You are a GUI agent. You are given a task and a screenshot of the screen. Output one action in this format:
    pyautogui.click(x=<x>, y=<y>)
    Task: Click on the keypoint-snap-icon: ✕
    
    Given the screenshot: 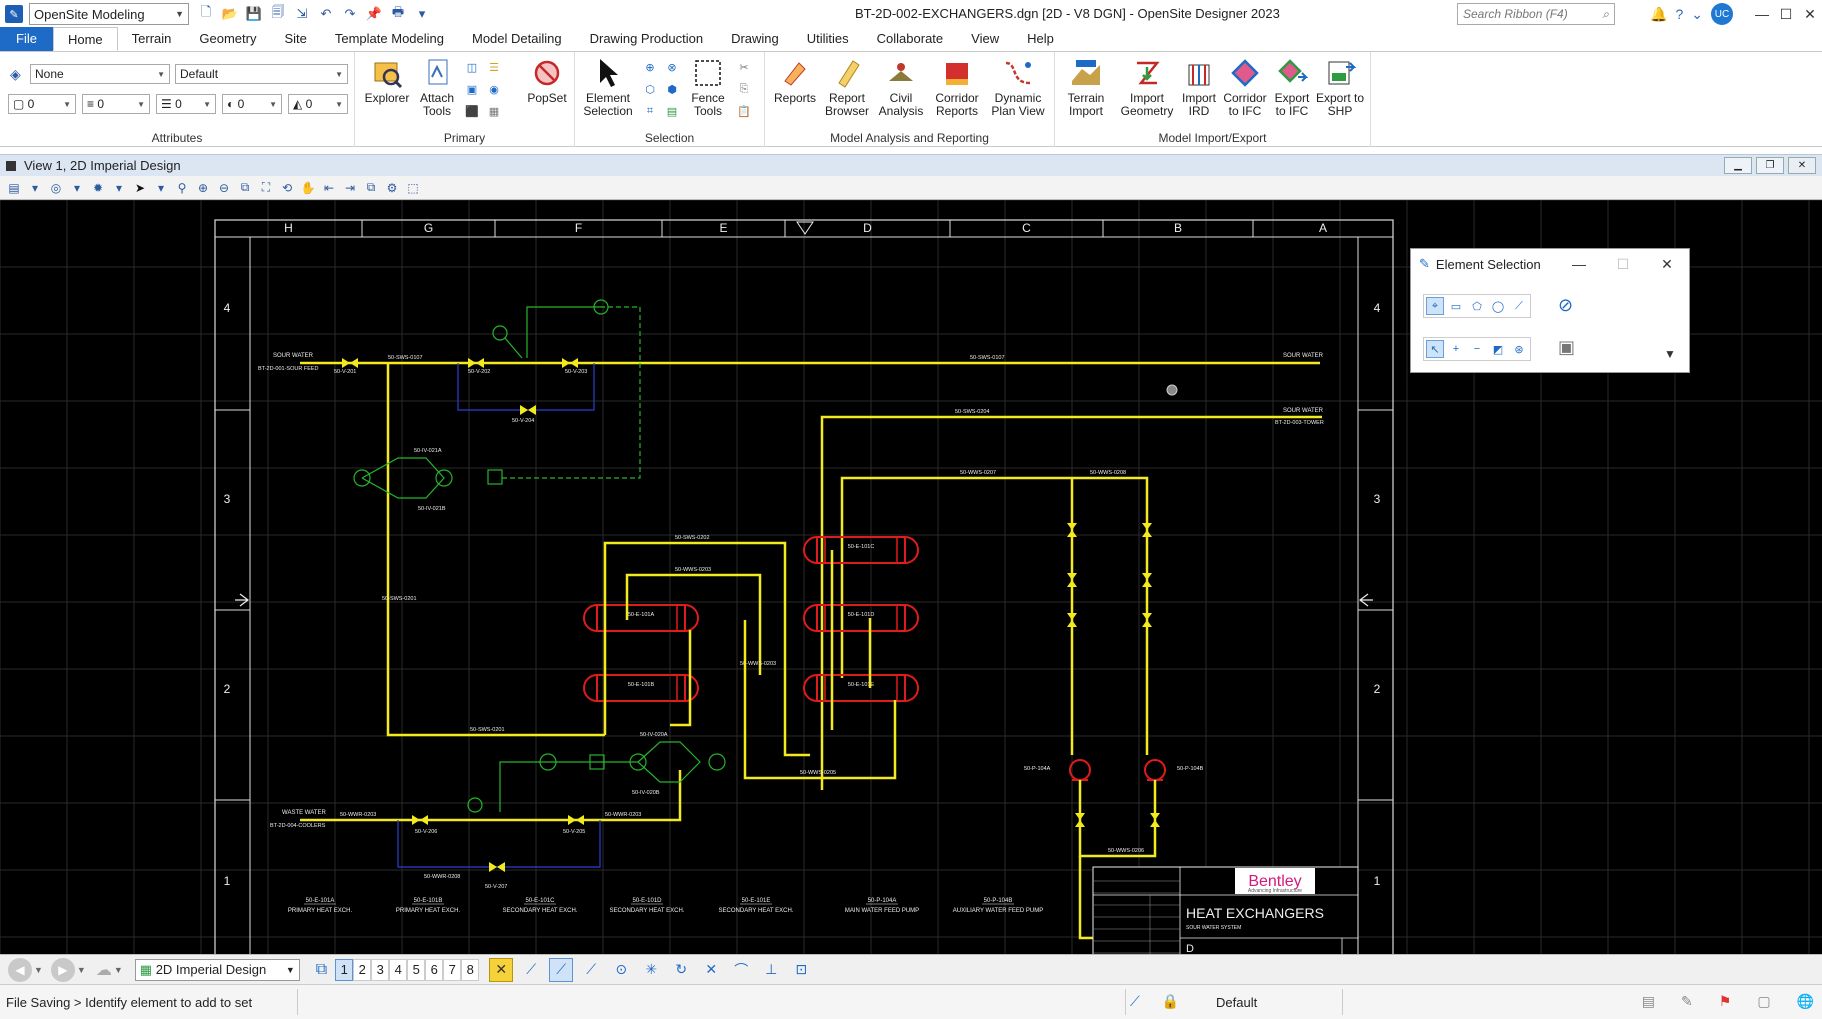 What is the action you would take?
    pyautogui.click(x=501, y=969)
    